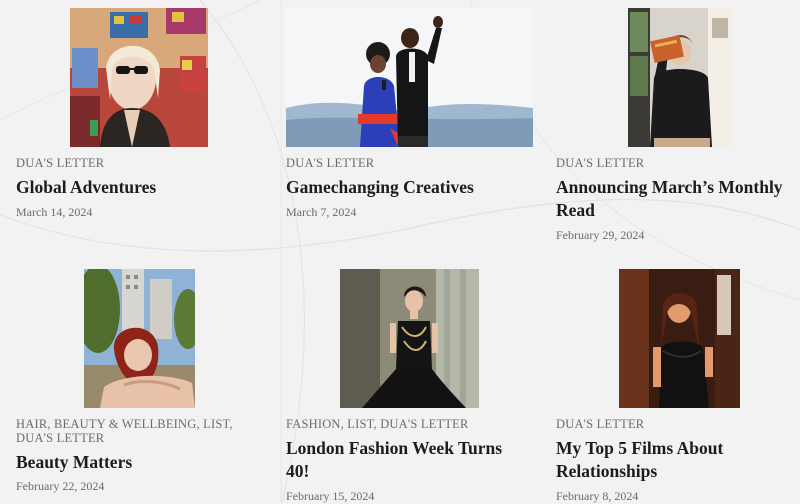 The height and width of the screenshot is (504, 800). Describe the element at coordinates (597, 496) in the screenshot. I see `post-date: February 8, 2024` at that location.